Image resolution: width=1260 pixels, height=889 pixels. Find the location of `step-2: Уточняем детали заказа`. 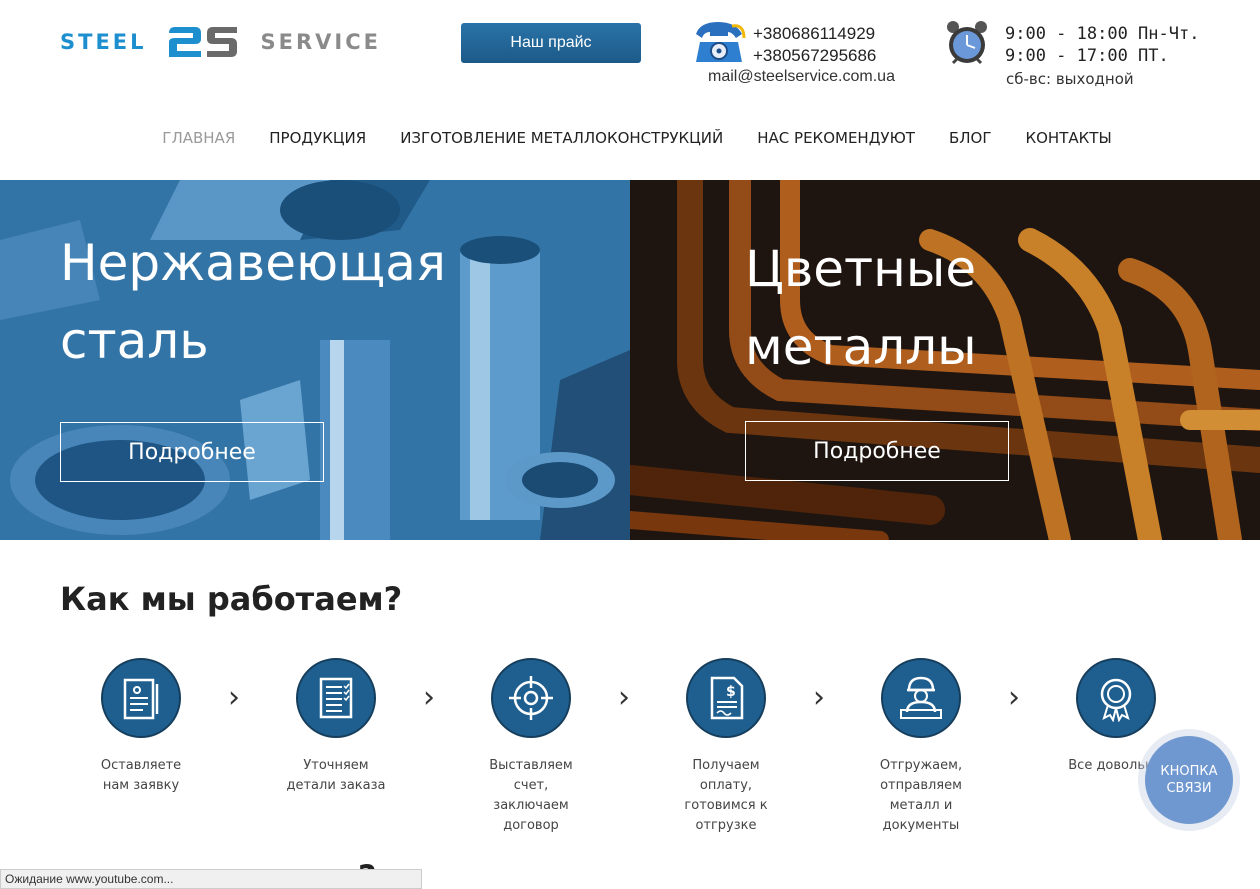

step-2: Уточняем детали заказа is located at coordinates (336, 727).